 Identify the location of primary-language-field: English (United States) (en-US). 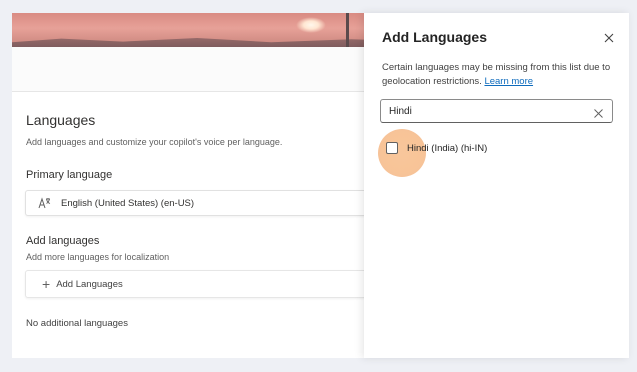
(197, 203).